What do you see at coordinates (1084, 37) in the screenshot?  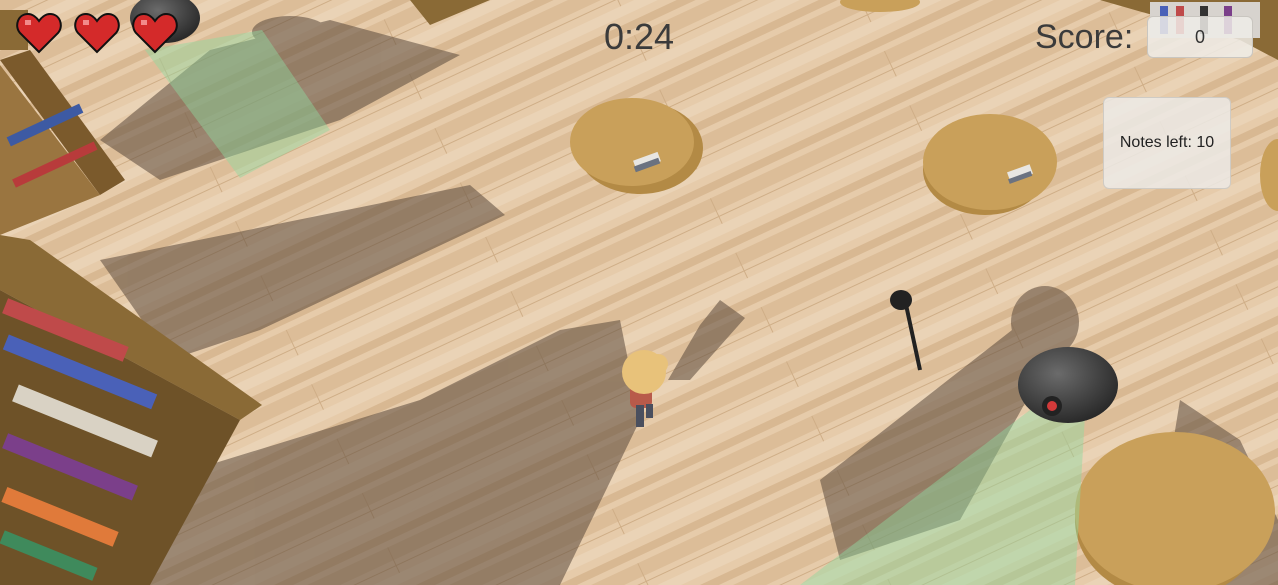 I see `score-label: Score:` at bounding box center [1084, 37].